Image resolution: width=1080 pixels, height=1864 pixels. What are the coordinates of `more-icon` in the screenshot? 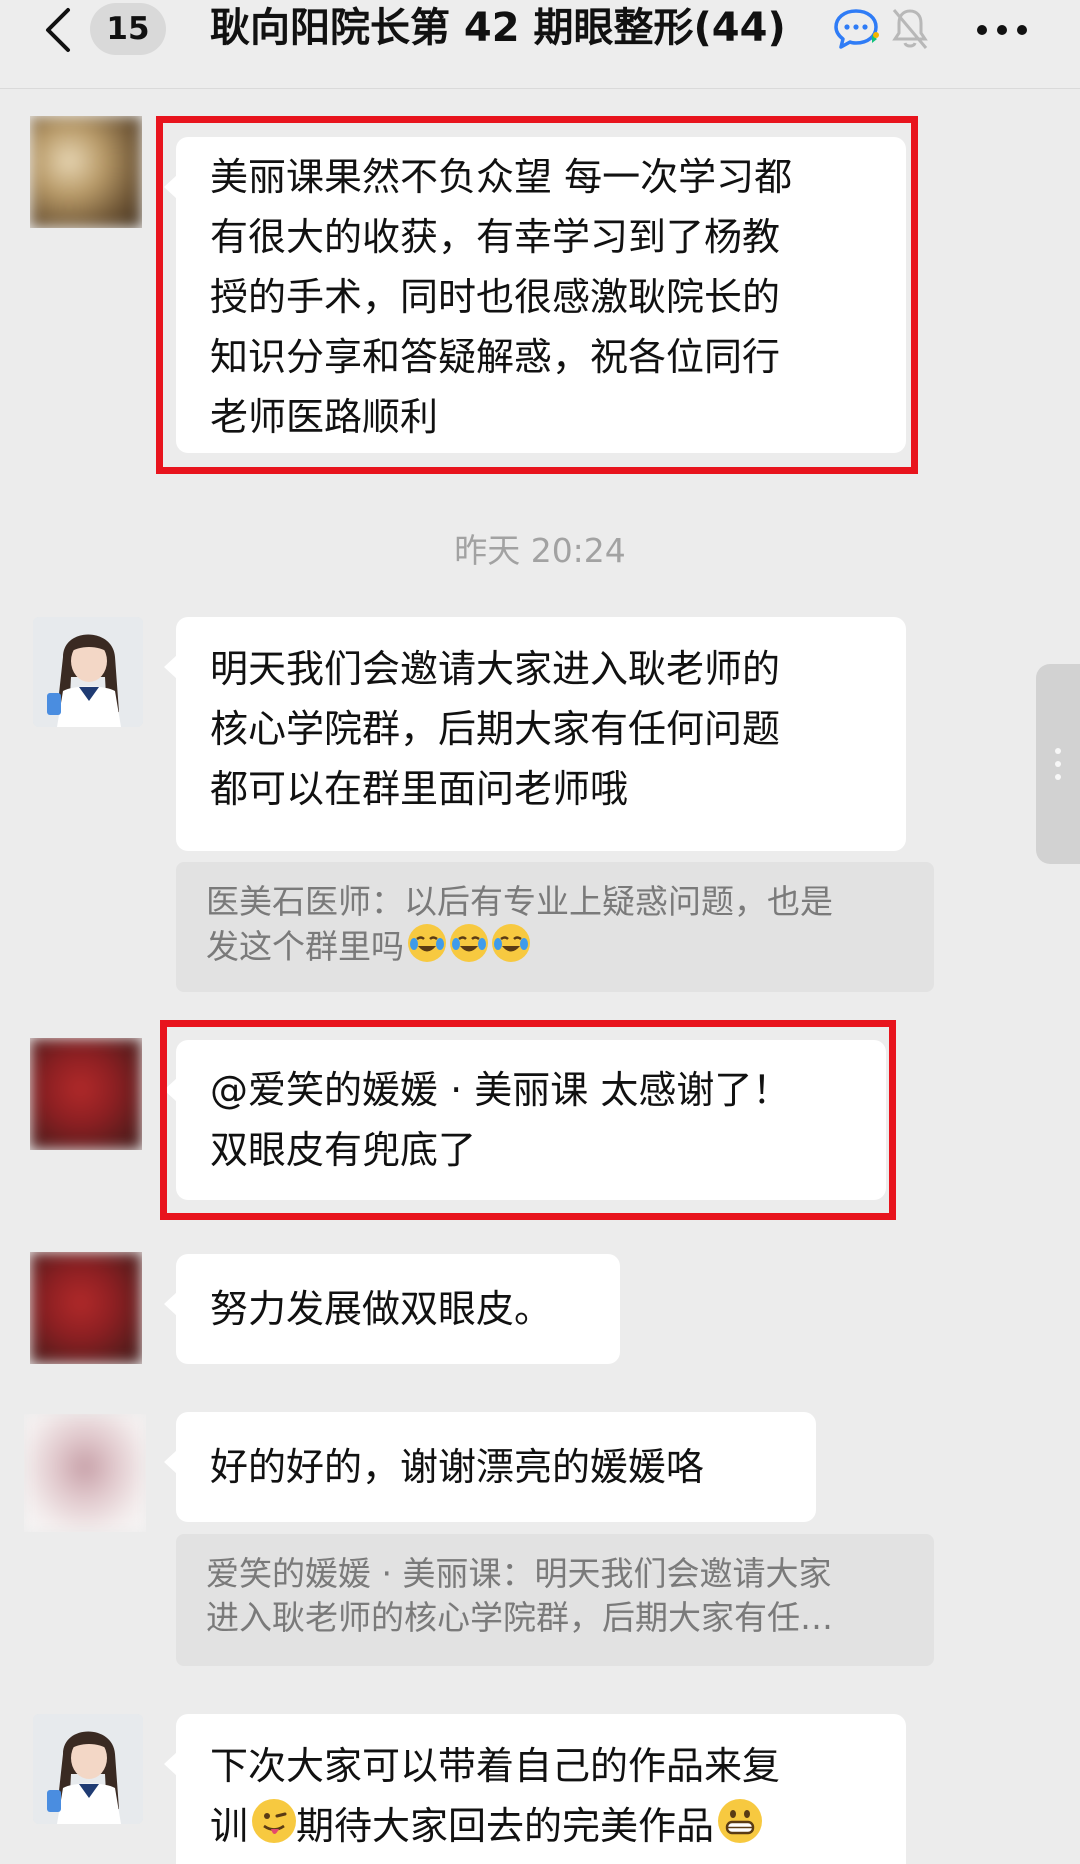 It's located at (1002, 30).